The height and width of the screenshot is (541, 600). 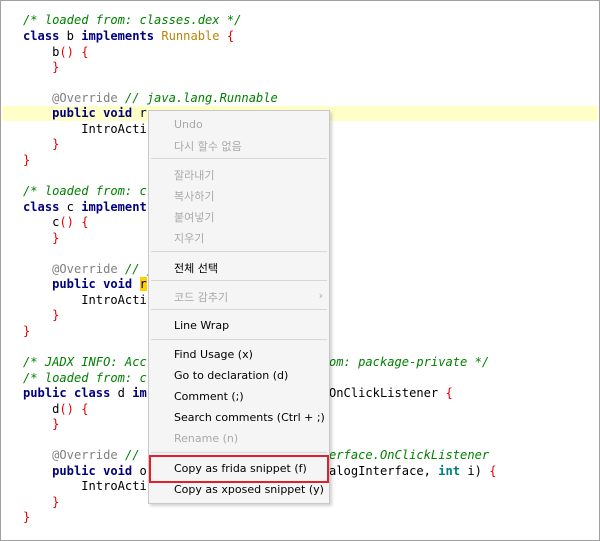 What do you see at coordinates (239, 296) in the screenshot?
I see `menu-item-code-folding: 코드 감추기 ›` at bounding box center [239, 296].